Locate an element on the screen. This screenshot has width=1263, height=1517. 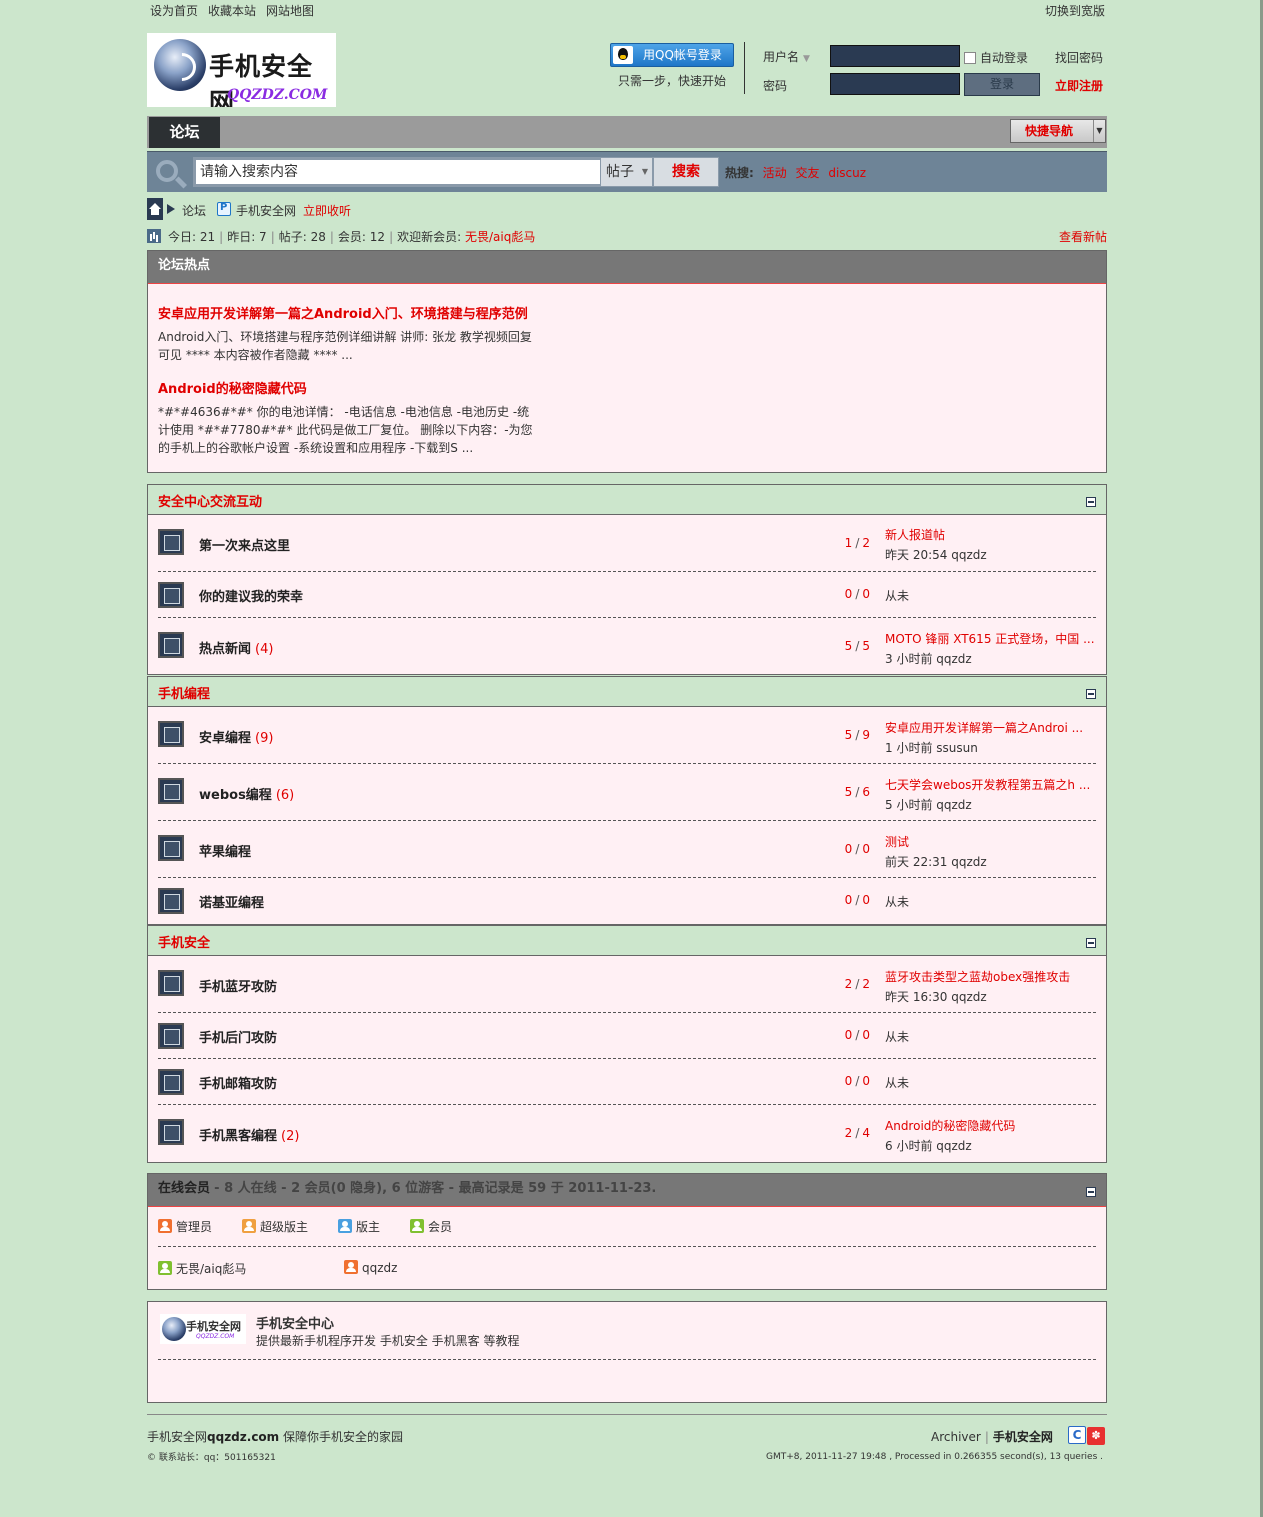
last-post-meta: 从未 is located at coordinates (897, 596).